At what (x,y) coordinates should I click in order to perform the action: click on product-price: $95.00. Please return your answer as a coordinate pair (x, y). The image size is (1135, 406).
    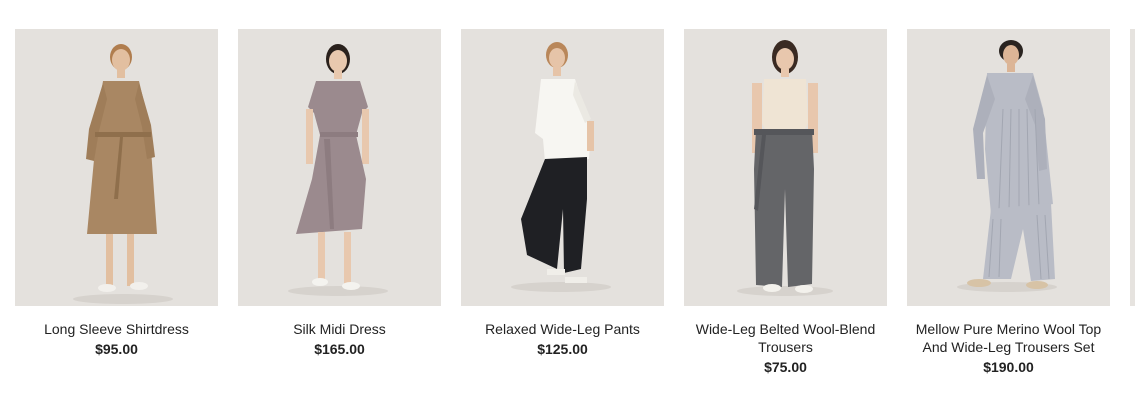
    Looking at the image, I should click on (116, 349).